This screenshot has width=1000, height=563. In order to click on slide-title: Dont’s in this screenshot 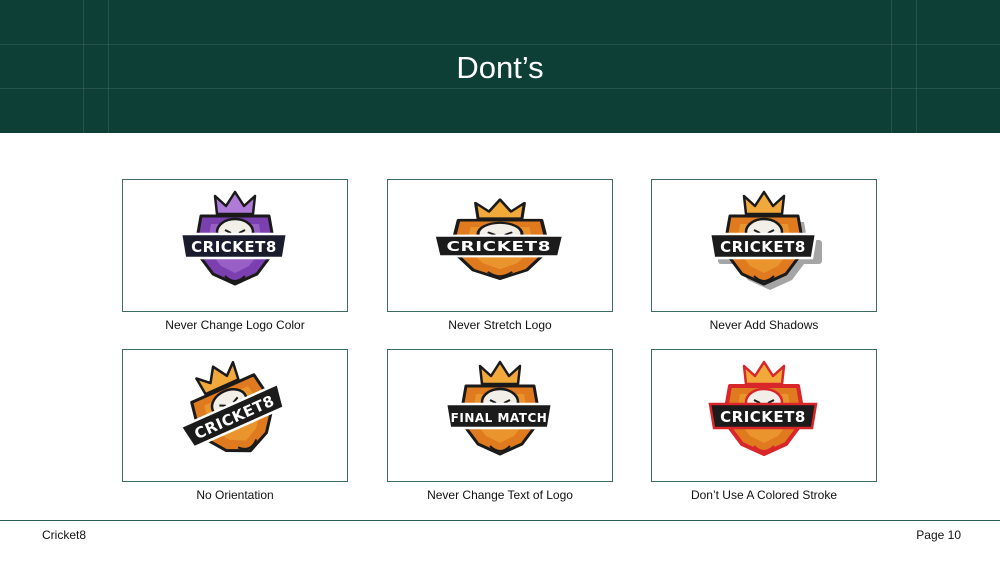, I will do `click(500, 67)`.